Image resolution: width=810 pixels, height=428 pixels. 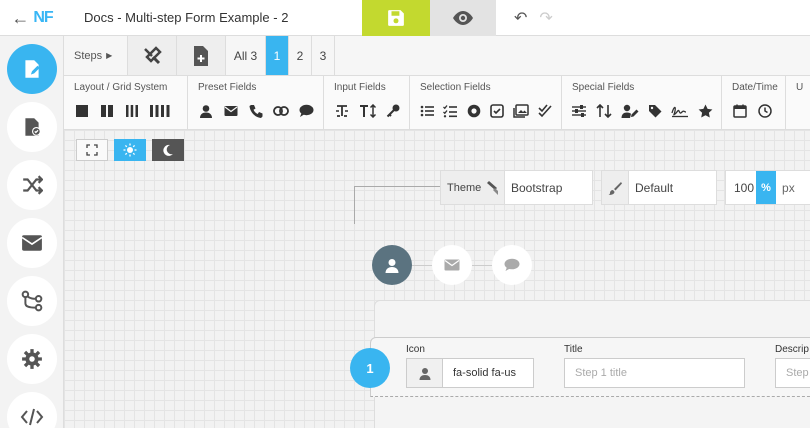 What do you see at coordinates (82, 111) in the screenshot?
I see `col-1-icon` at bounding box center [82, 111].